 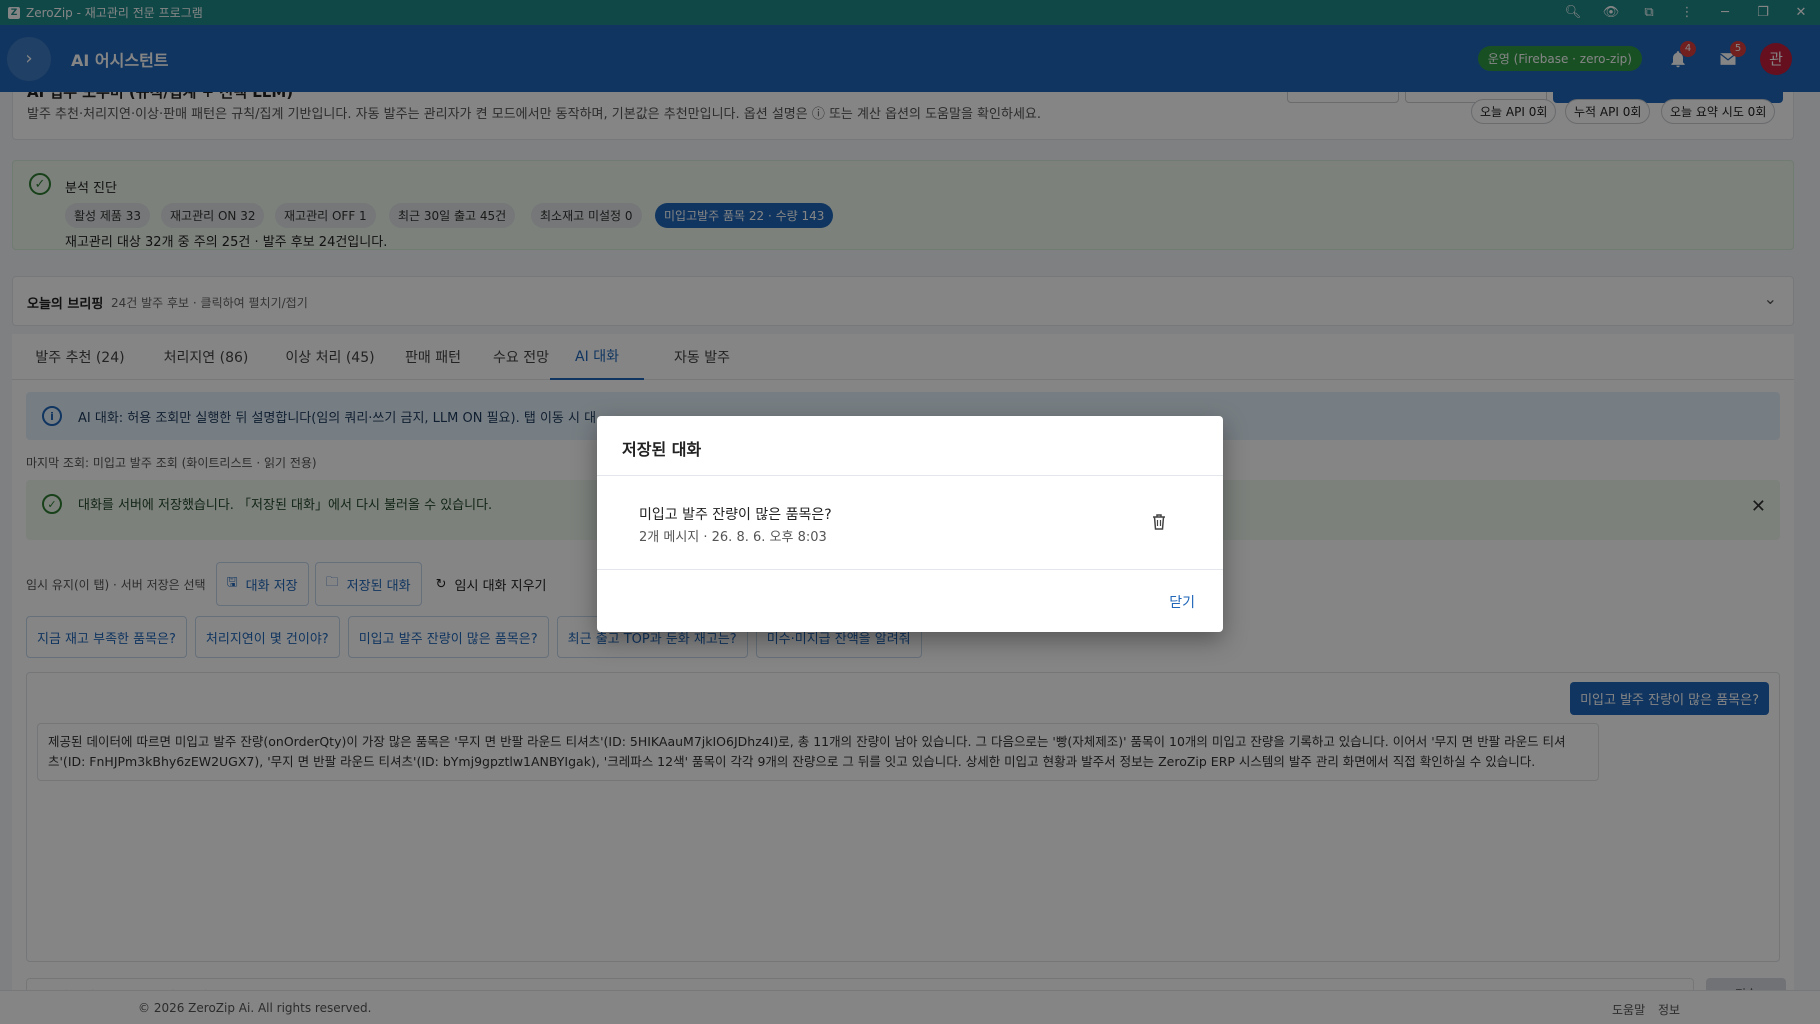 I want to click on dialog-close-button: 닫기, so click(x=1182, y=602).